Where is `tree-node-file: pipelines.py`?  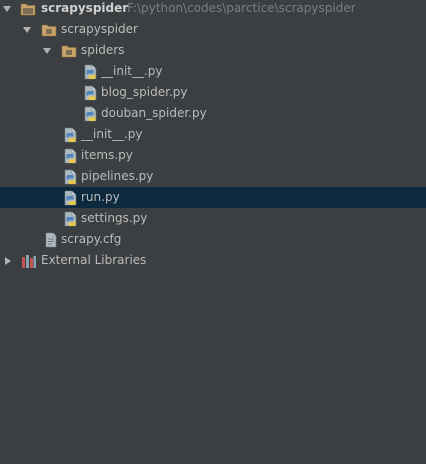 tree-node-file: pipelines.py is located at coordinates (213, 176).